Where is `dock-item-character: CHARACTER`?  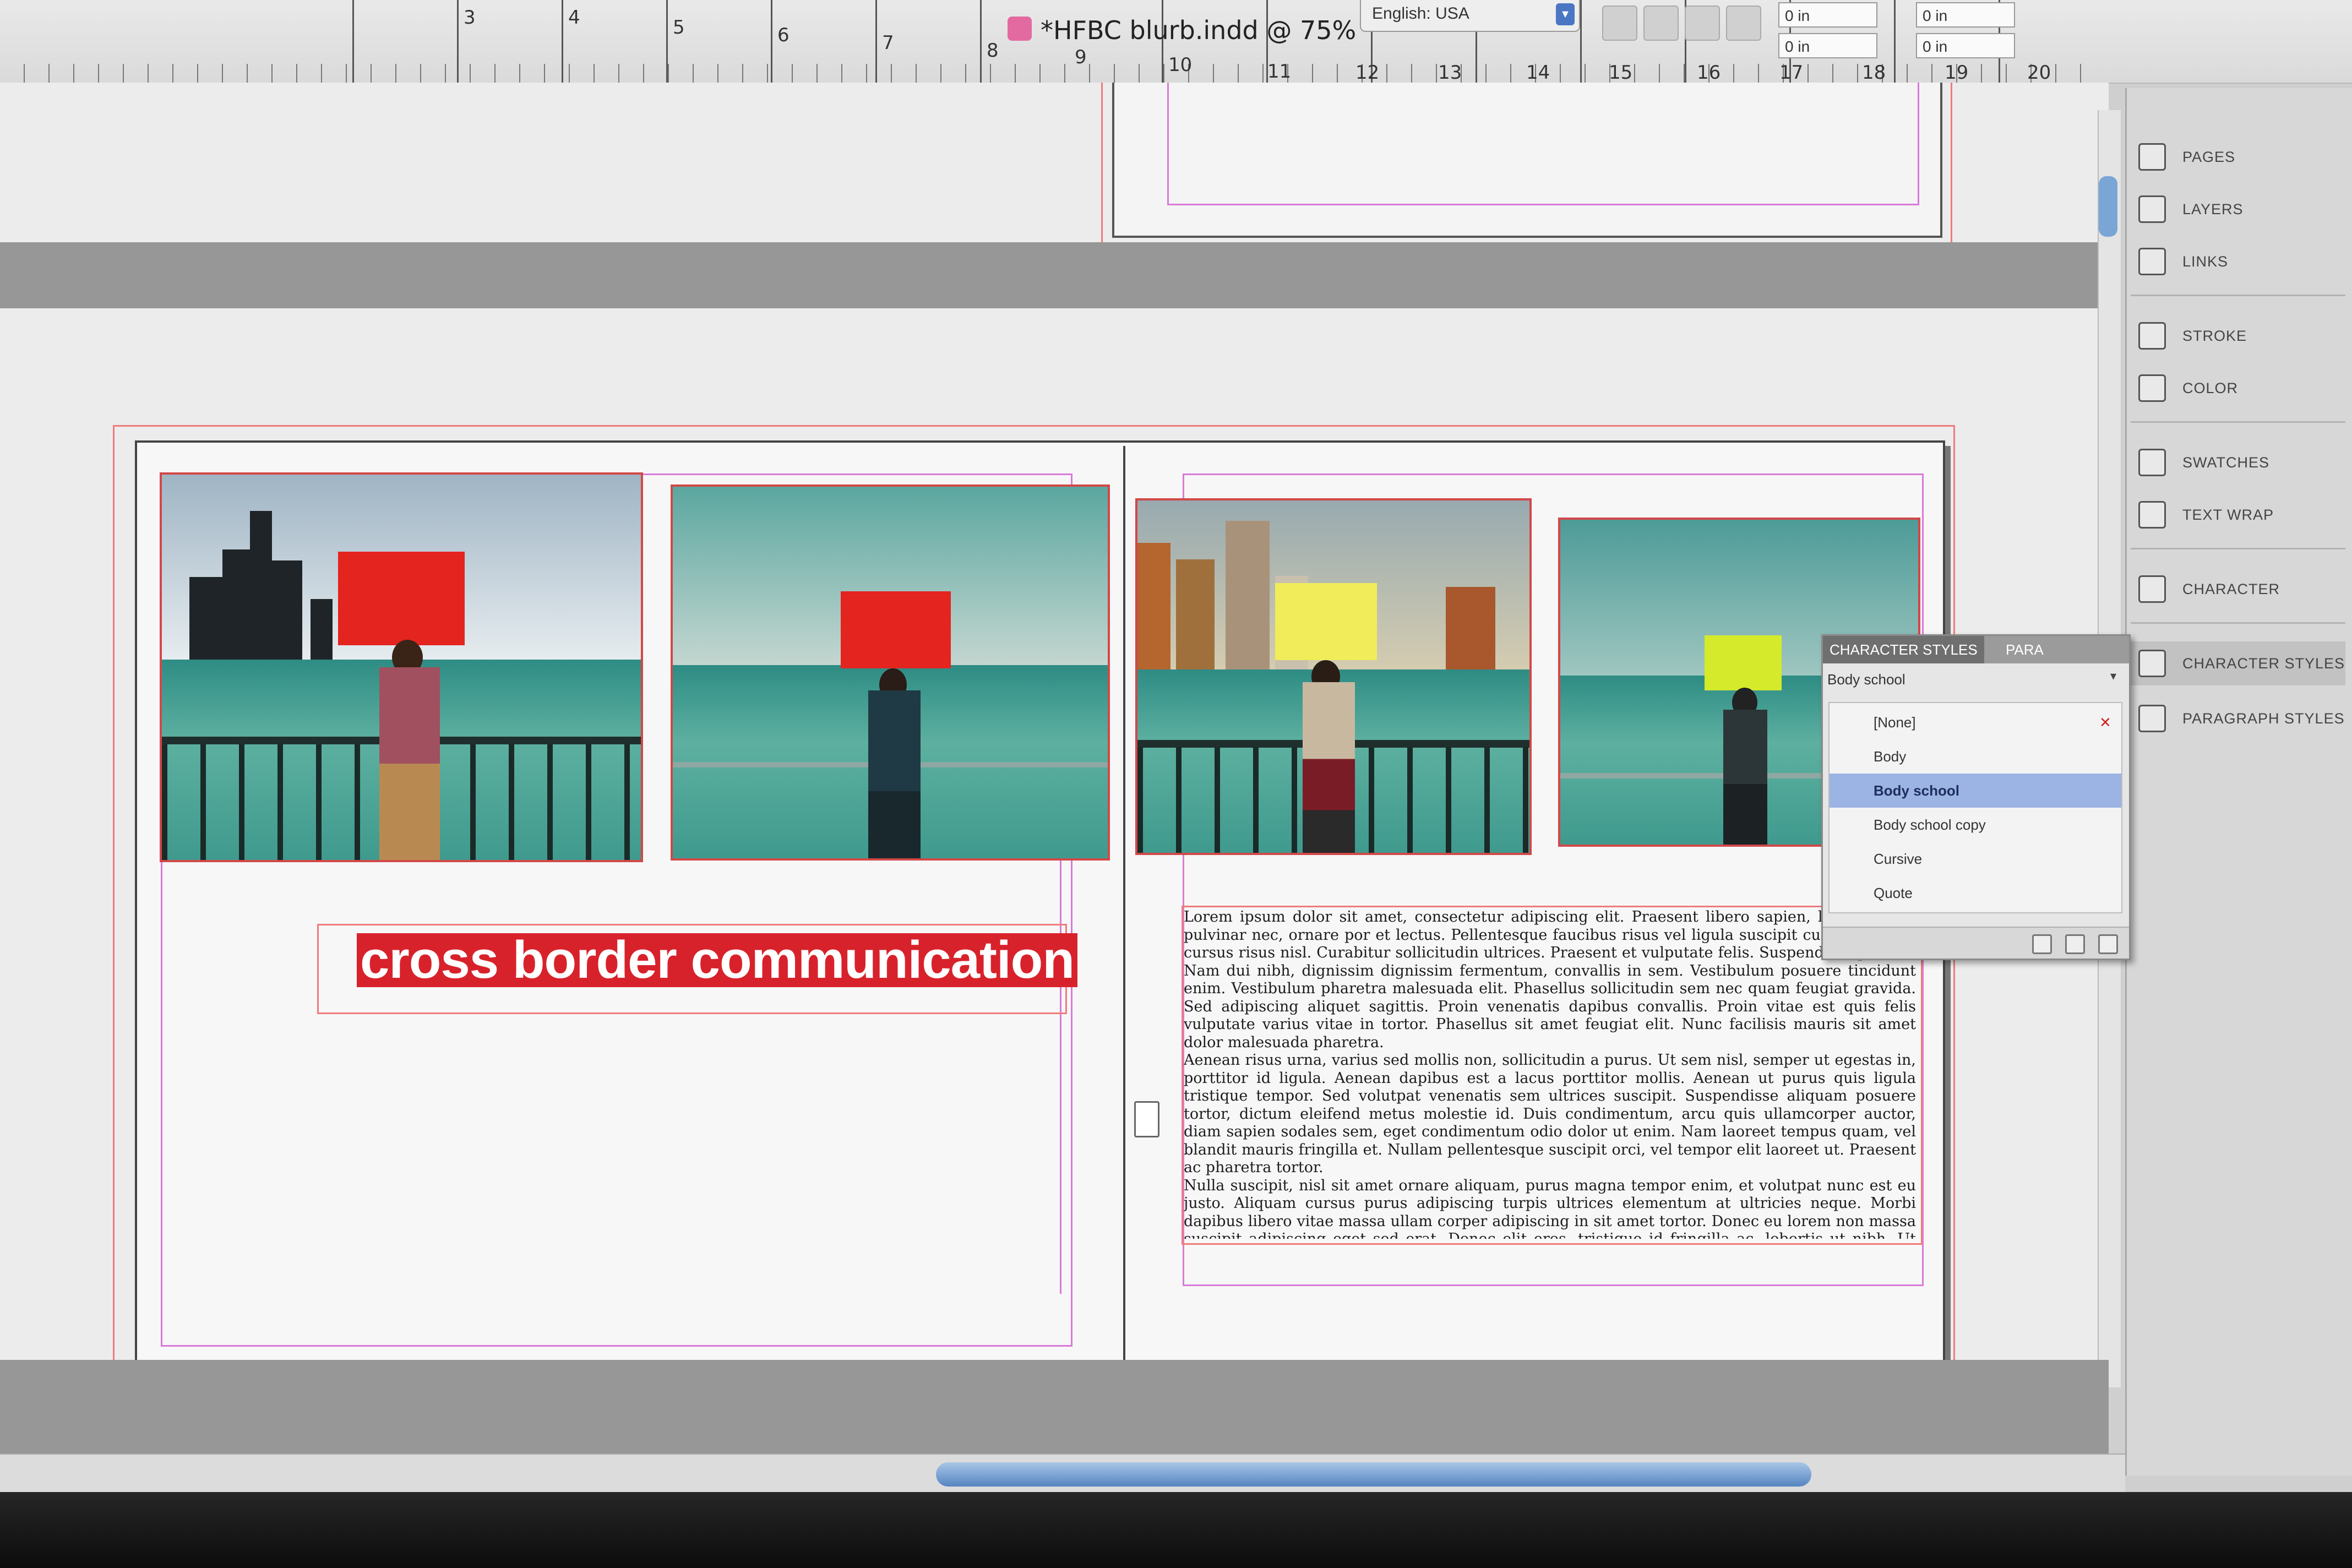 dock-item-character: CHARACTER is located at coordinates (2238, 589).